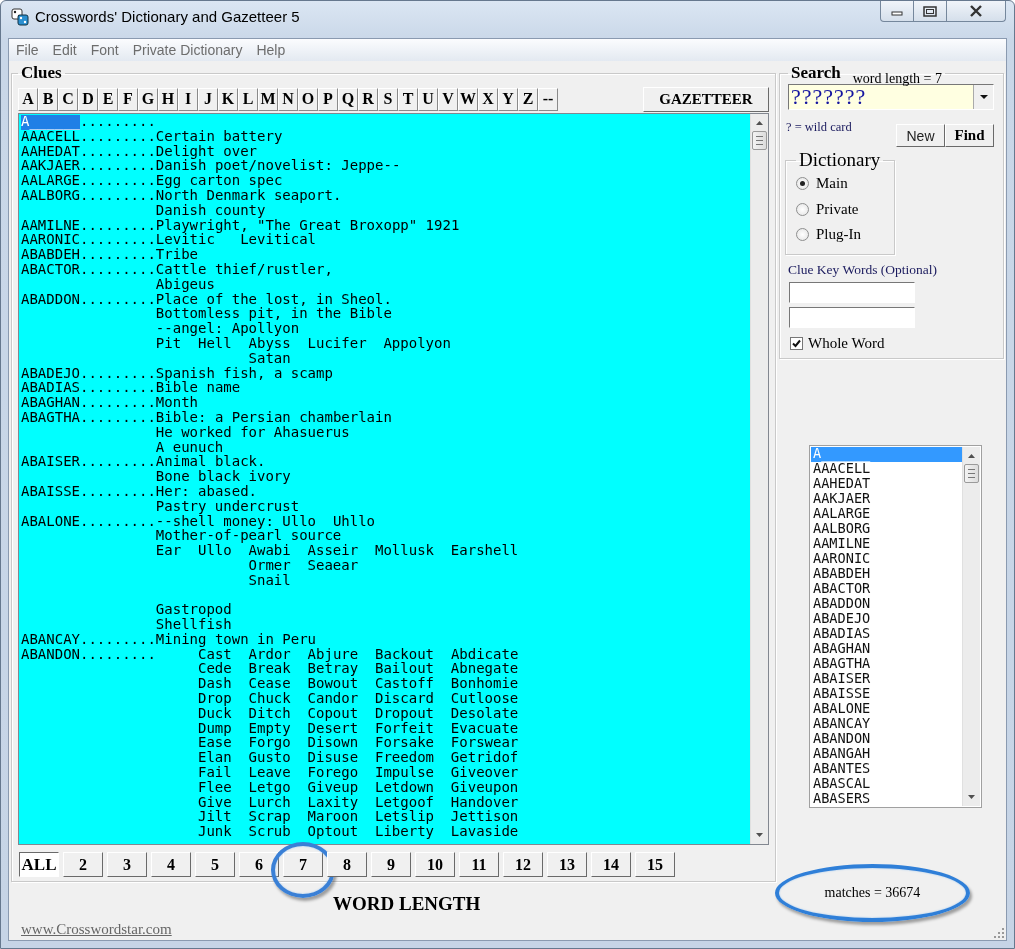 The height and width of the screenshot is (949, 1015). What do you see at coordinates (886, 694) in the screenshot?
I see `list-item: ABAISSE` at bounding box center [886, 694].